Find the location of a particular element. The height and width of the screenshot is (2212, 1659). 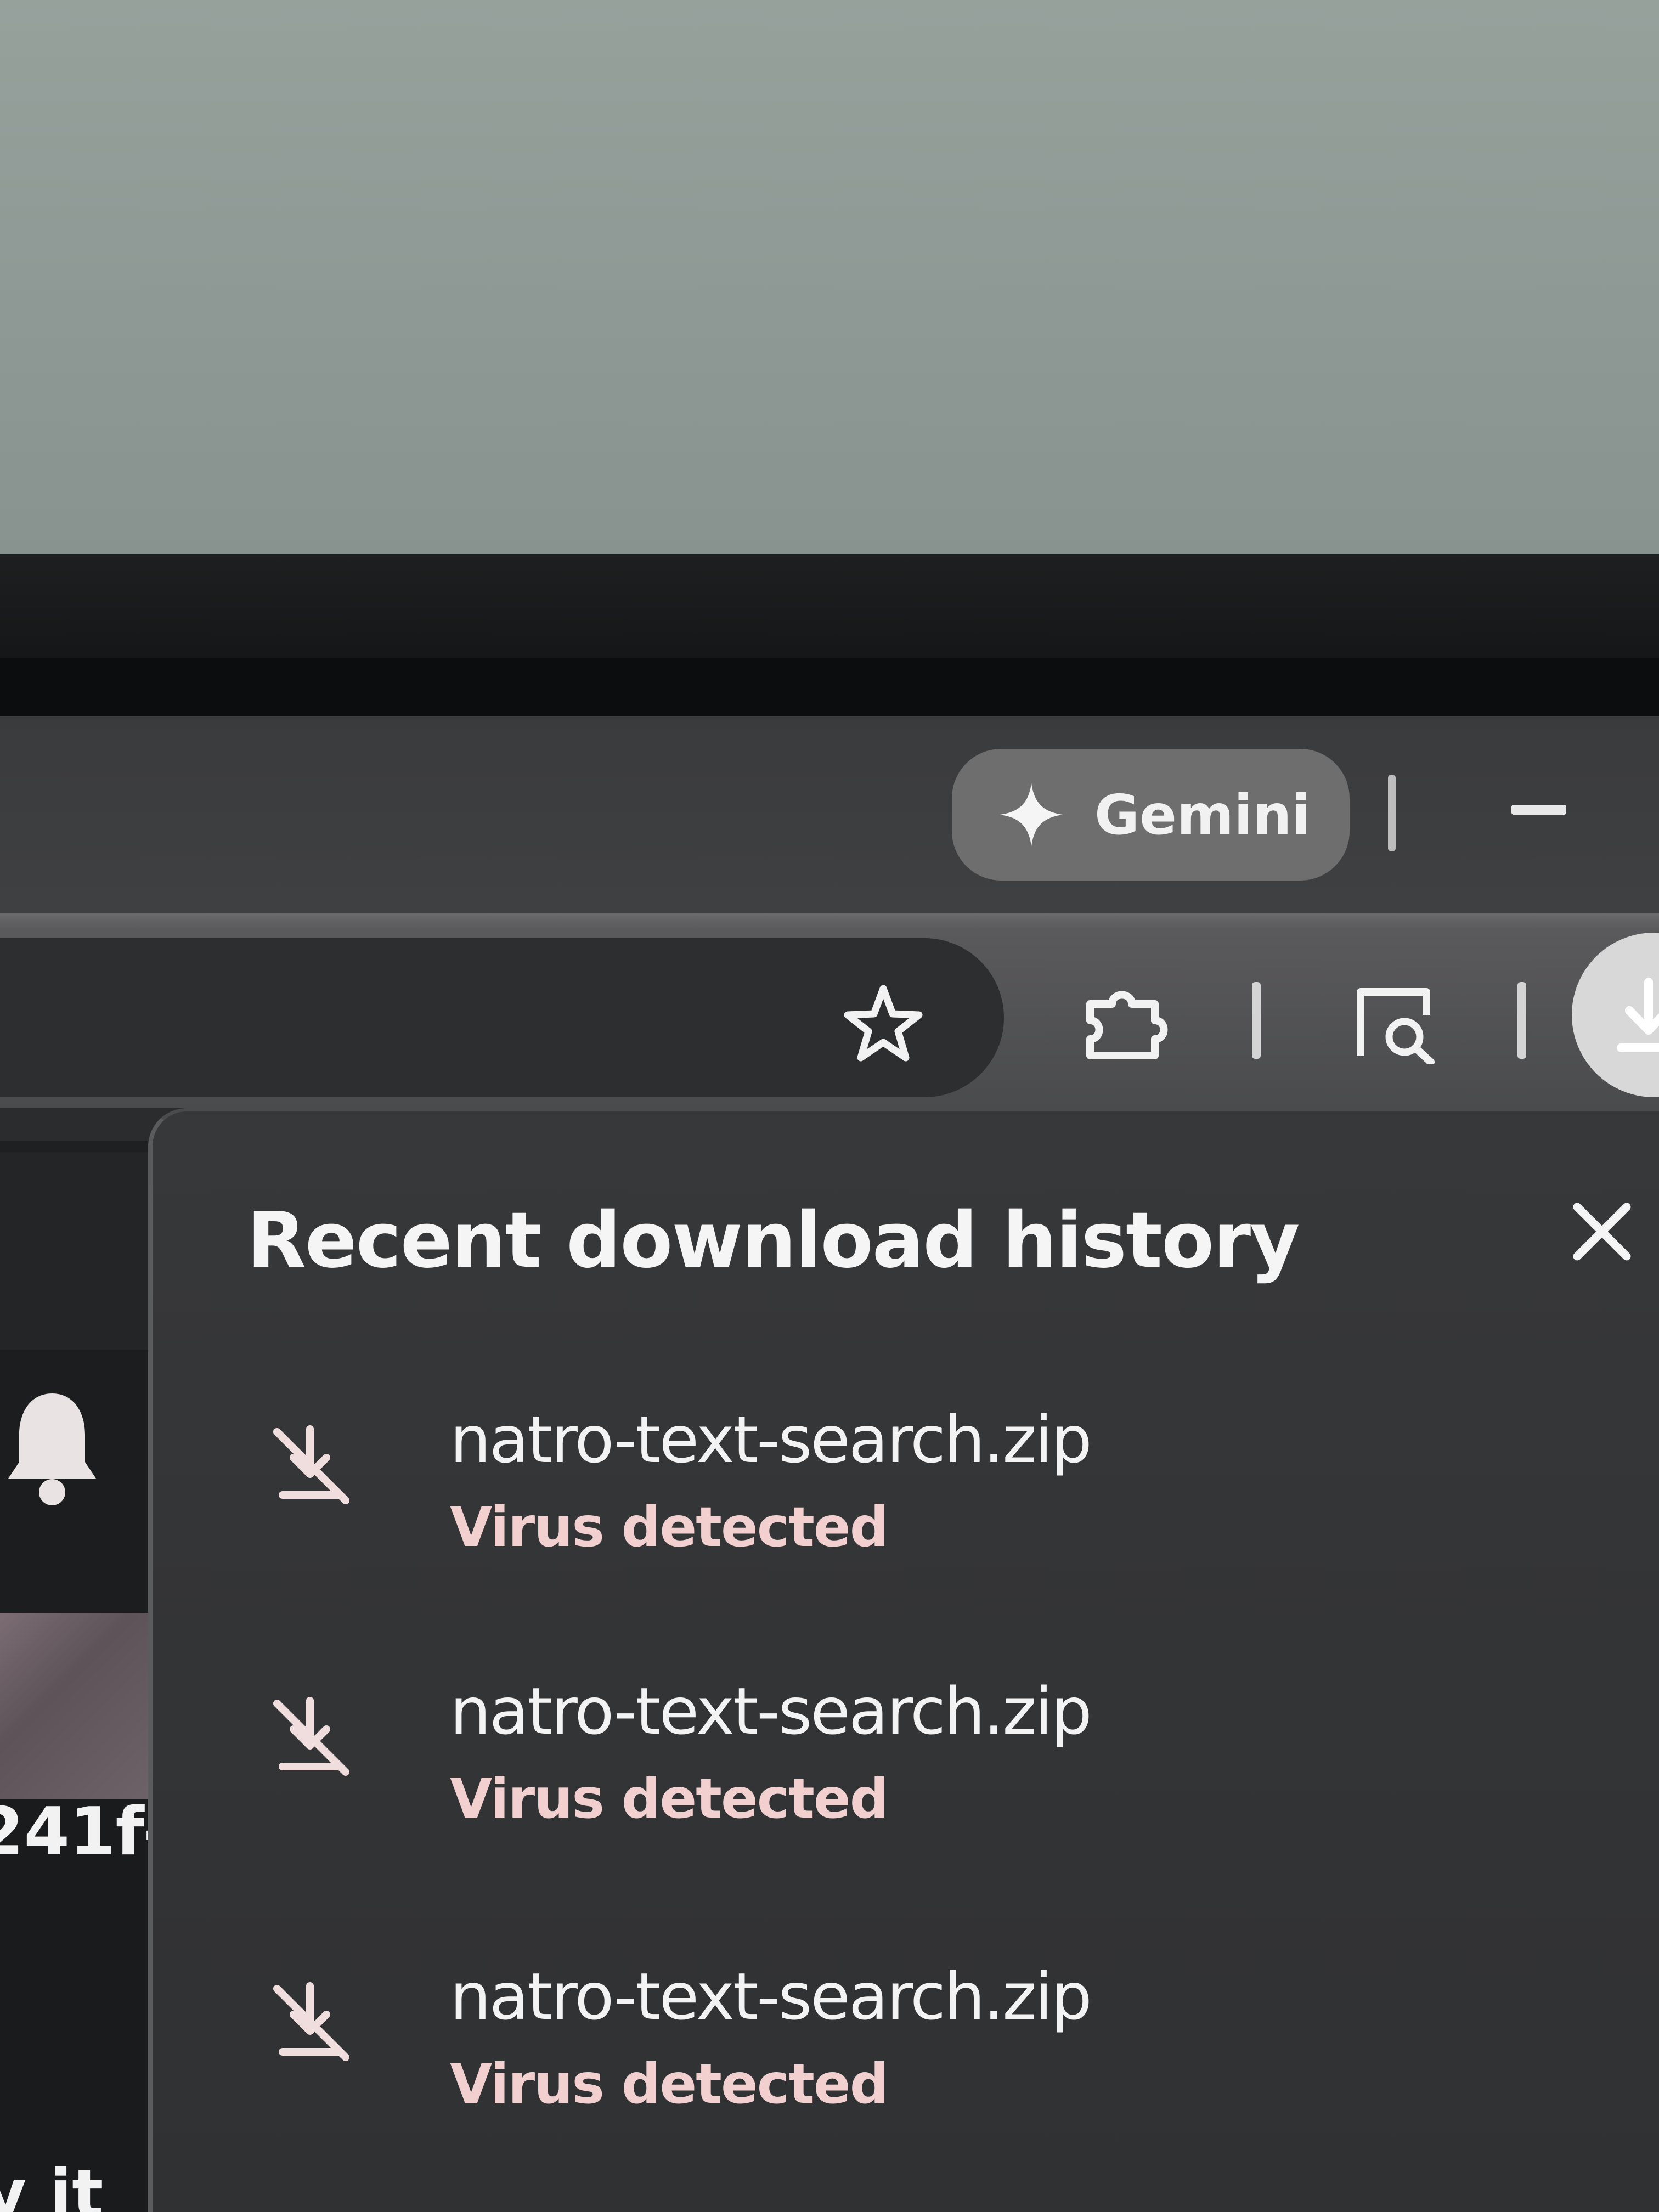

download-icon is located at coordinates (1638, 1015).